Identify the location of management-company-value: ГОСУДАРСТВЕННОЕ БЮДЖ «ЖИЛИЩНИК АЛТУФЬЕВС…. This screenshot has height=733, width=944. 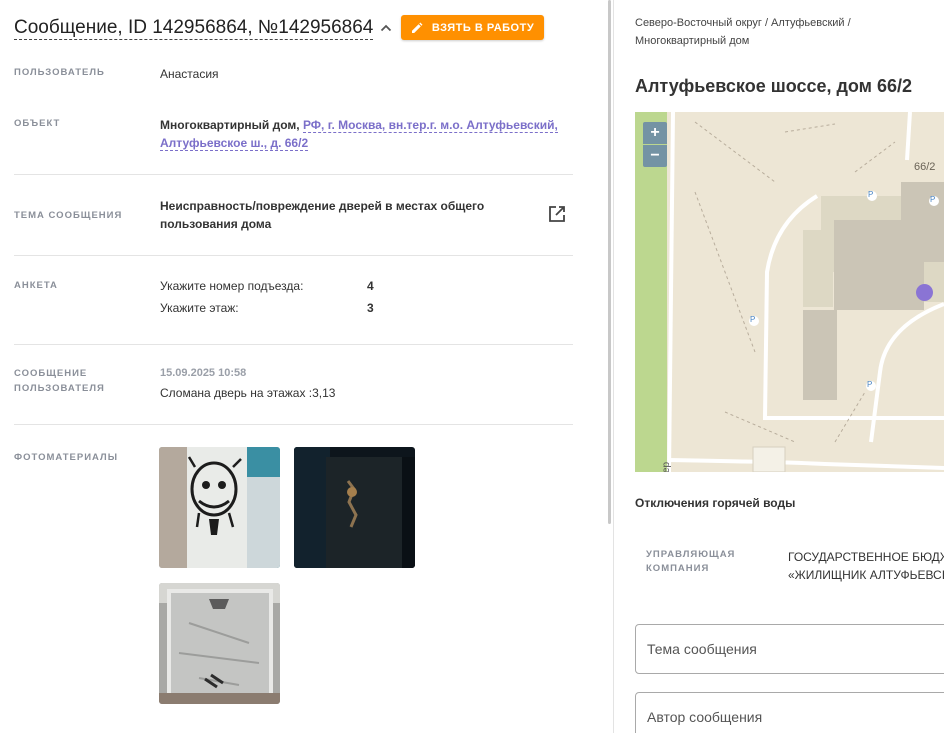
(866, 566).